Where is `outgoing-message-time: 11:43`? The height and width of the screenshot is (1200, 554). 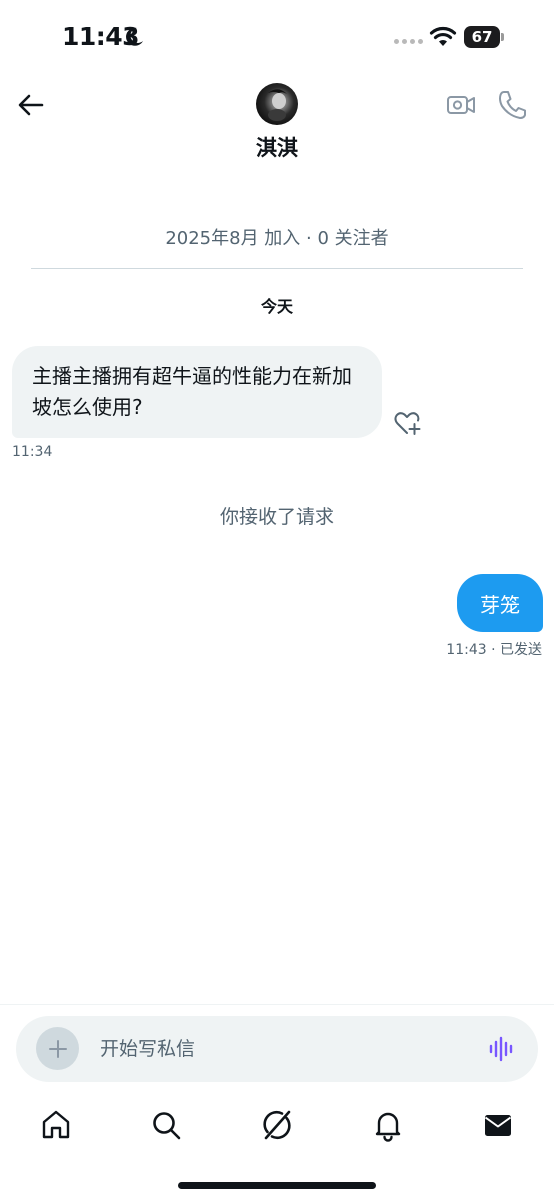 outgoing-message-time: 11:43 is located at coordinates (466, 650).